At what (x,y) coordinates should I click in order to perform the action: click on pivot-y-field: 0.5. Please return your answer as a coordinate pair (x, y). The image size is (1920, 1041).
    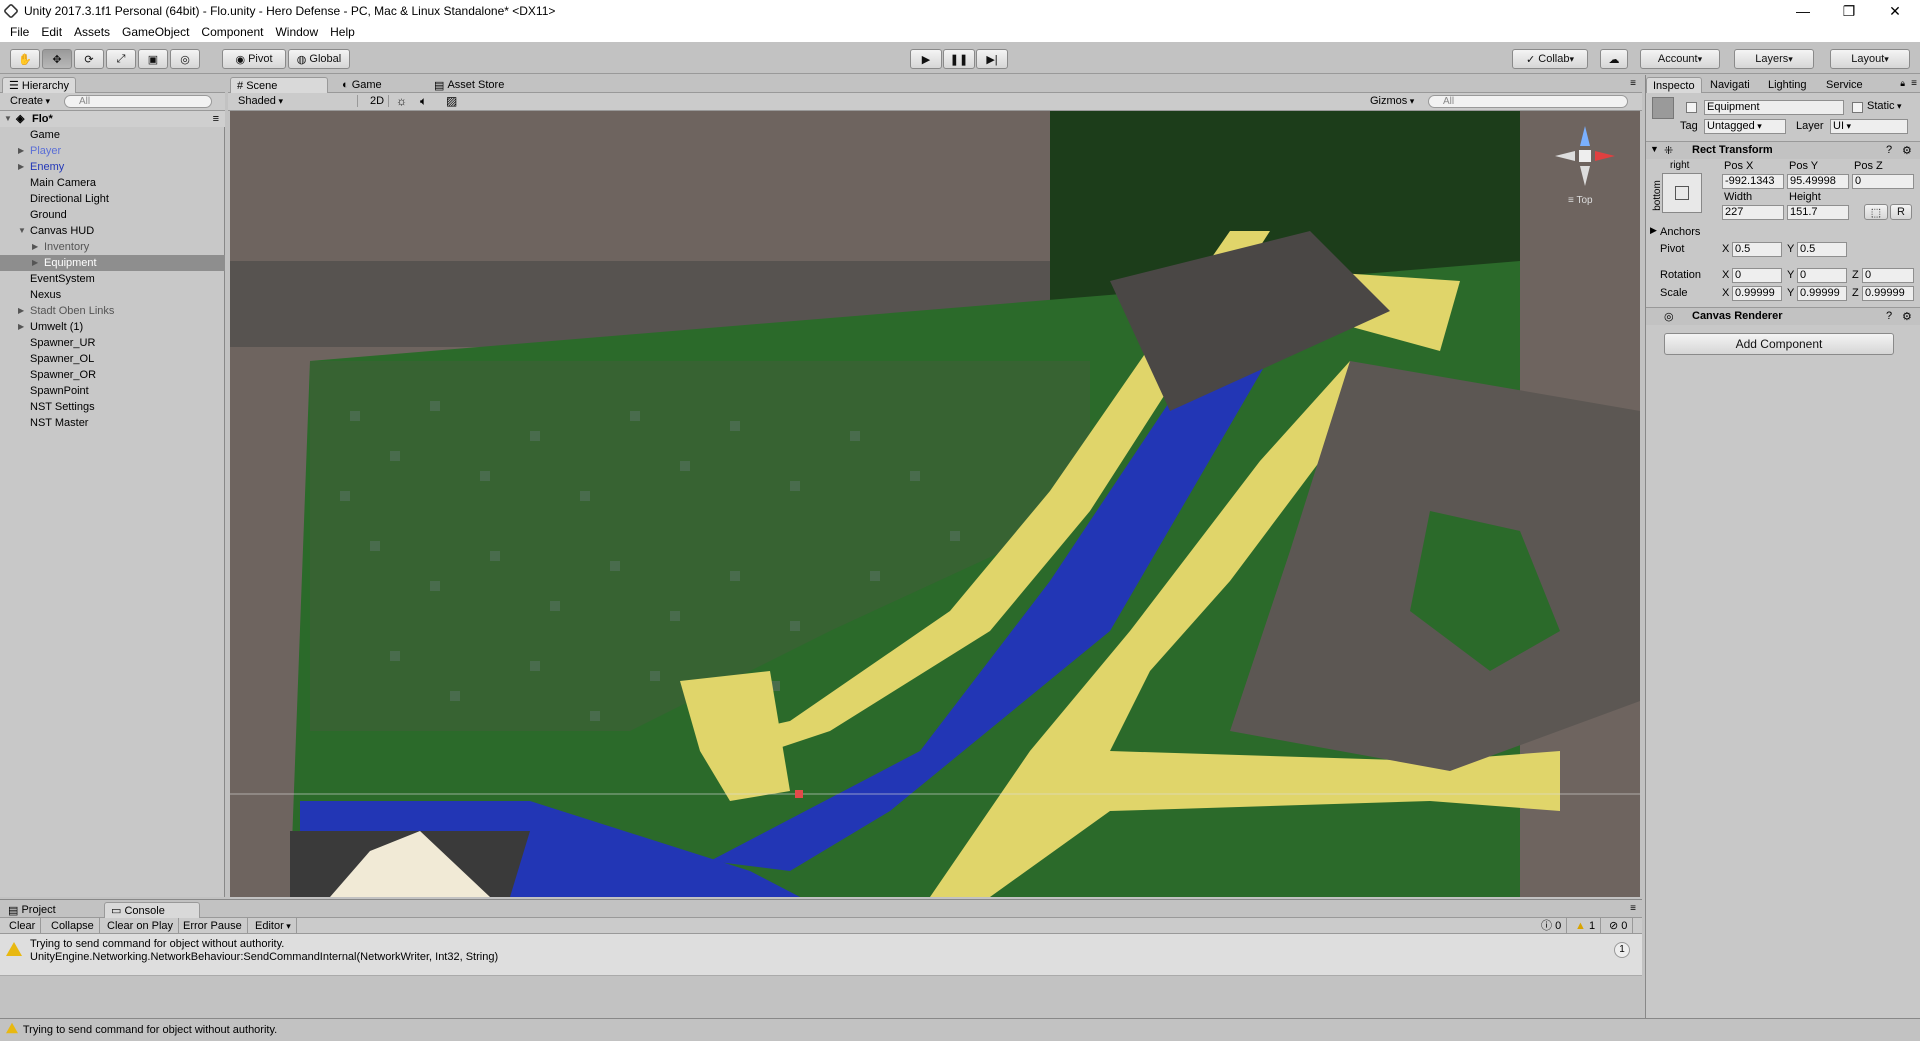
    Looking at the image, I should click on (1822, 249).